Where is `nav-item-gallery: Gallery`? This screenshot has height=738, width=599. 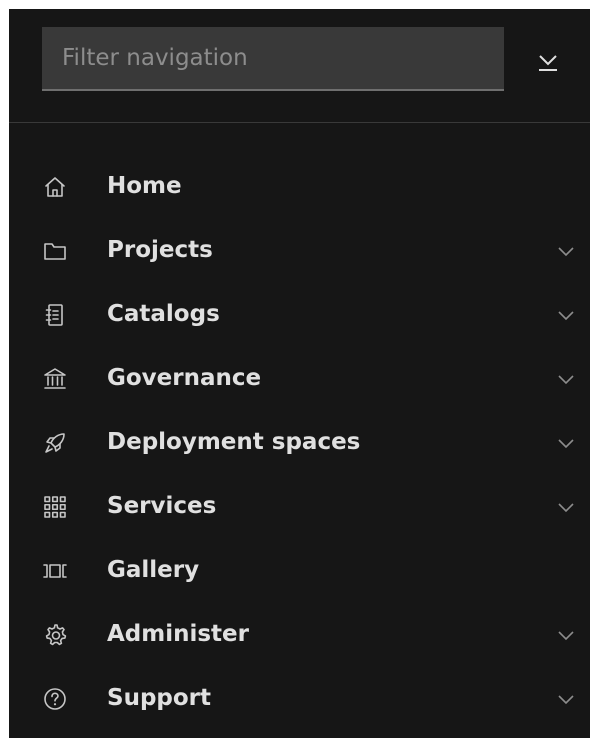 nav-item-gallery: Gallery is located at coordinates (299, 570).